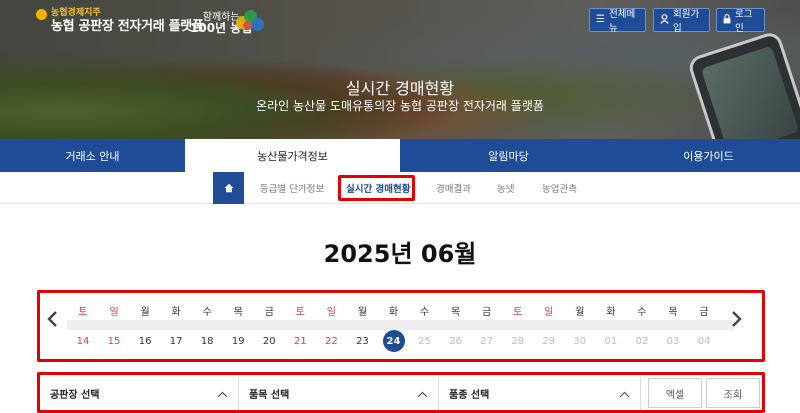  I want to click on logo-small-text: 농협경제지주, so click(76, 13).